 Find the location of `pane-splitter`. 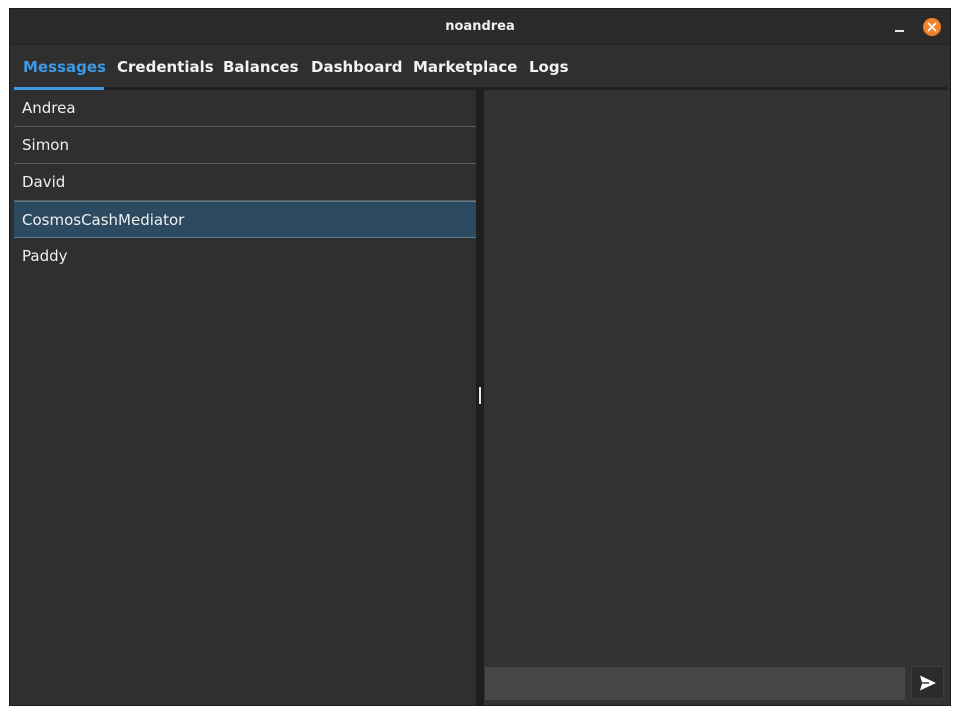

pane-splitter is located at coordinates (480, 397).